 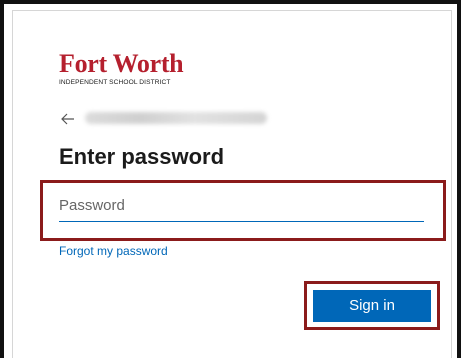 What do you see at coordinates (113, 251) in the screenshot?
I see `forgot-password-link: Forgot my password` at bounding box center [113, 251].